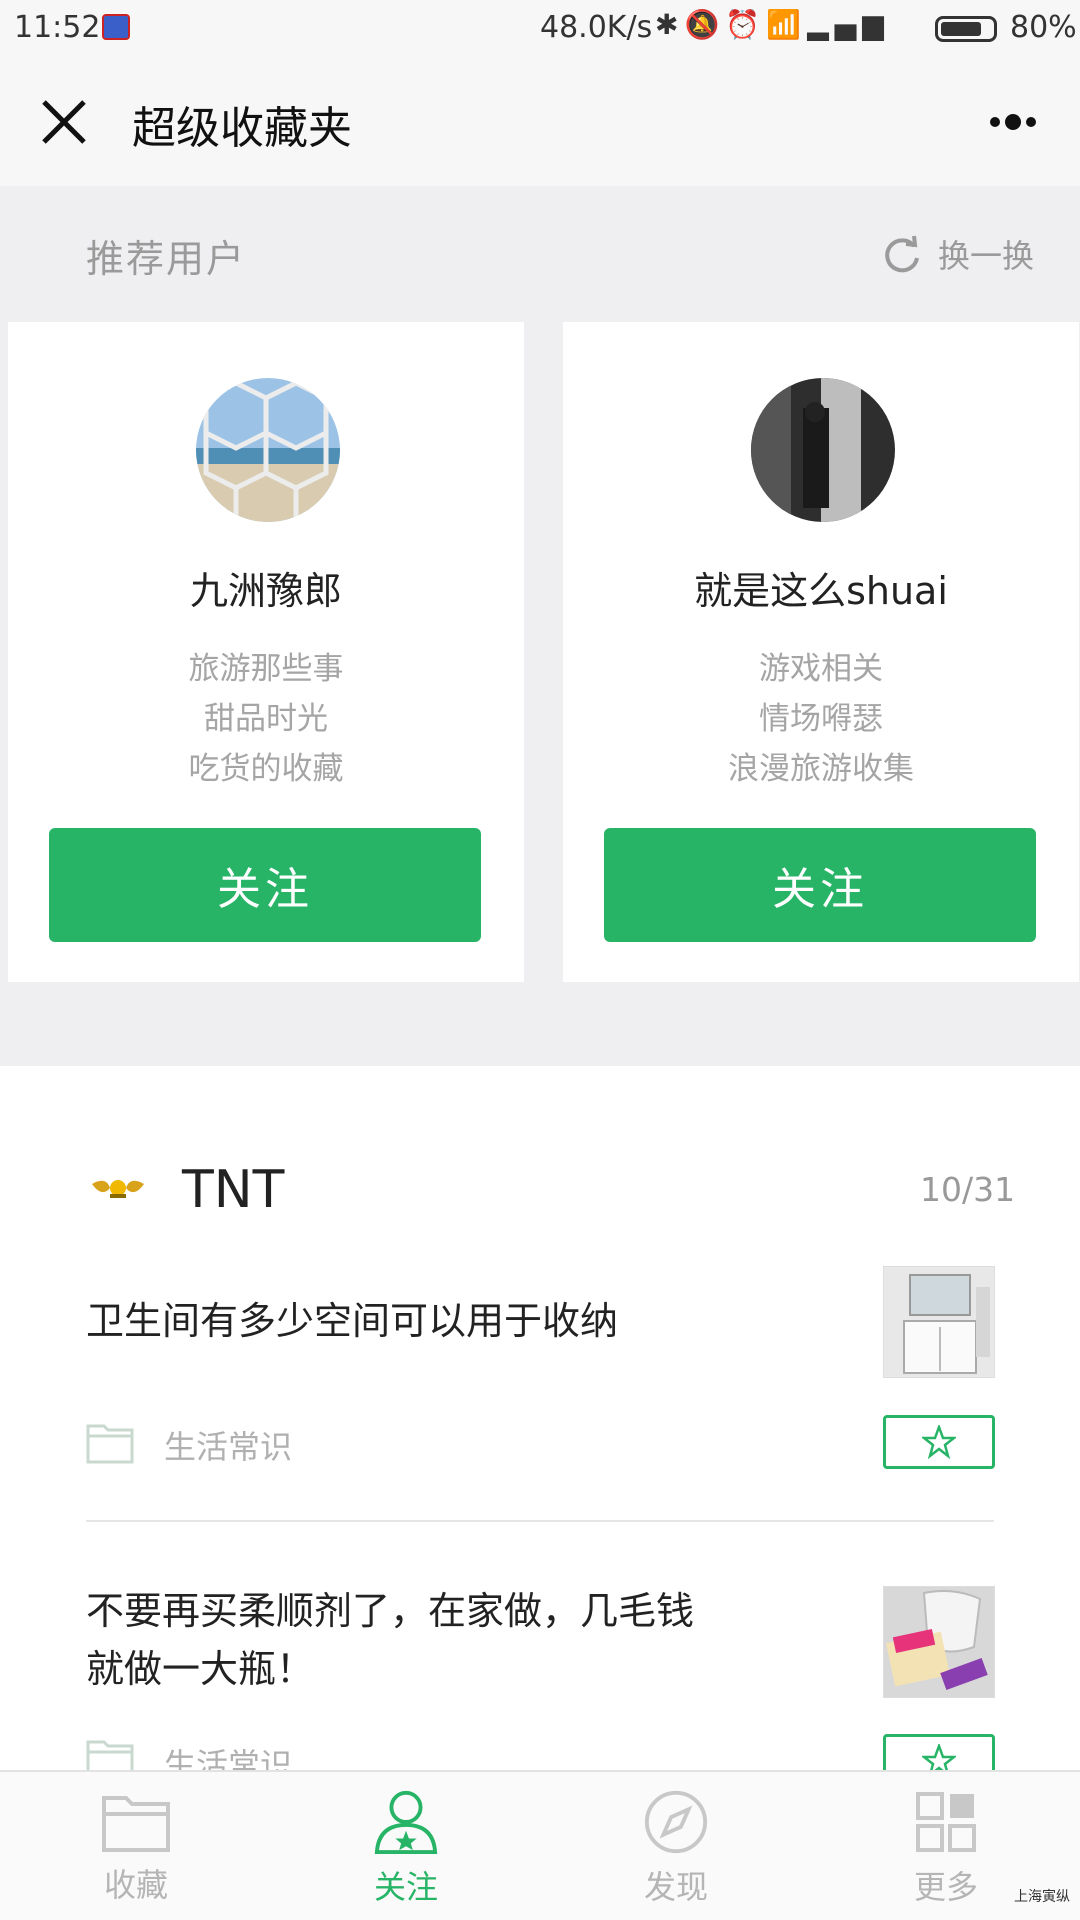  What do you see at coordinates (116, 27) in the screenshot?
I see `app-notification-icon` at bounding box center [116, 27].